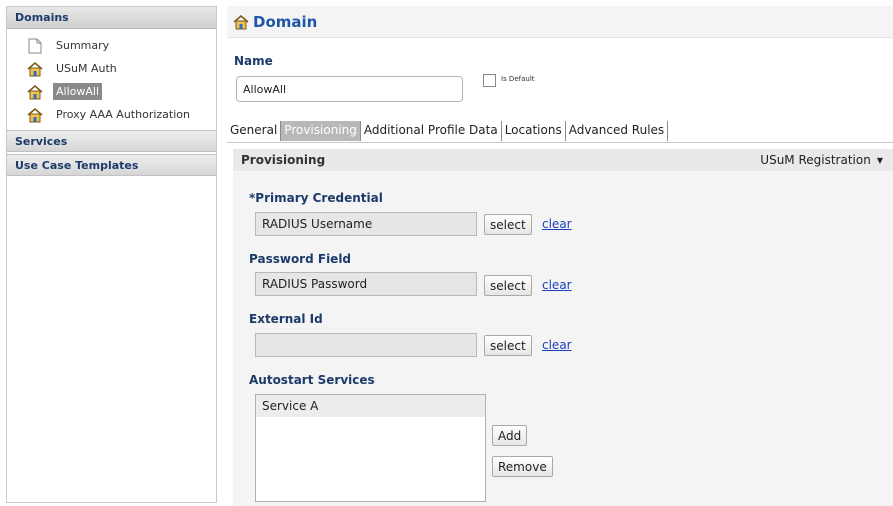 This screenshot has height=506, width=893. I want to click on title-bar: Domain, so click(560, 22).